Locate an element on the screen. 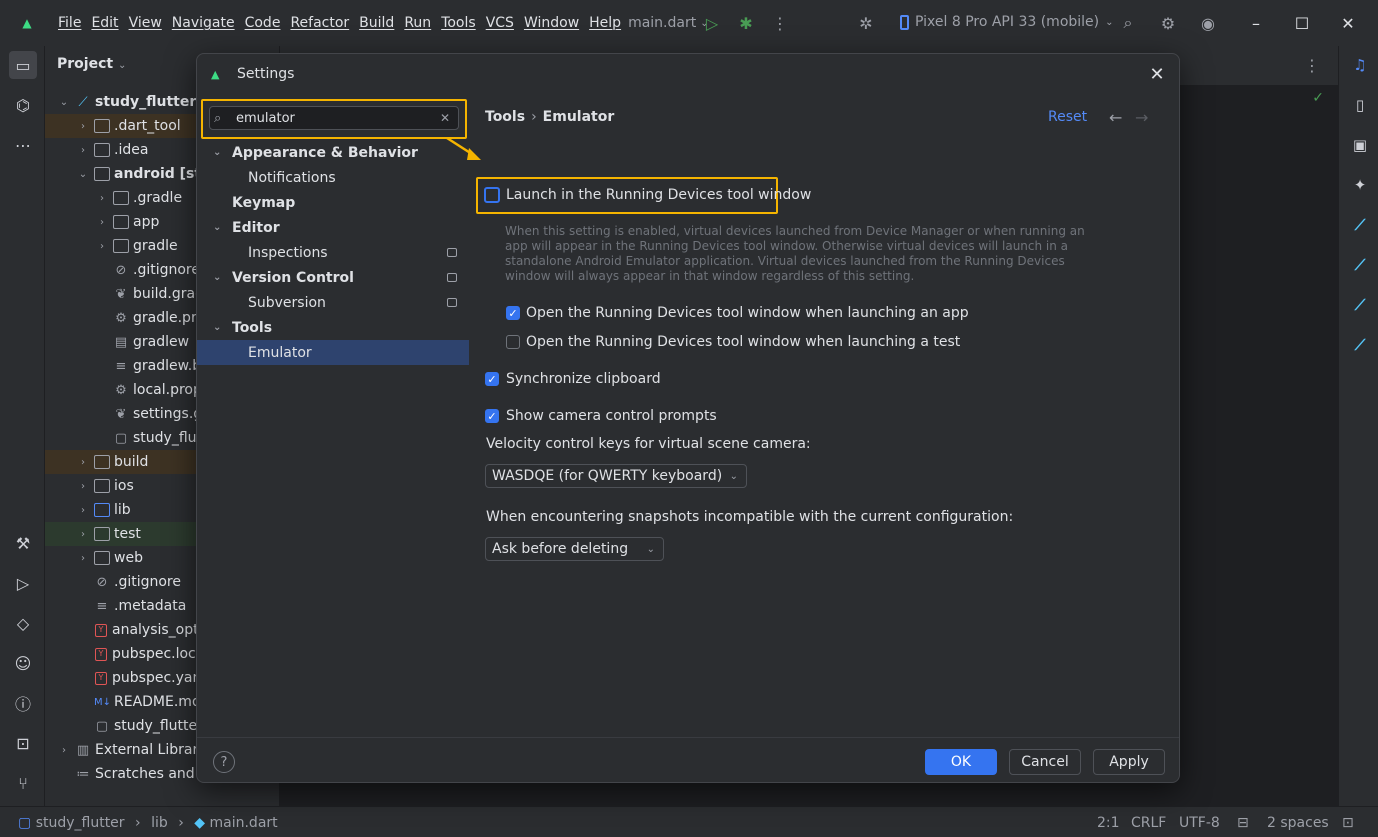 The width and height of the screenshot is (1378, 837). caret-position: 2:1 is located at coordinates (1108, 823).